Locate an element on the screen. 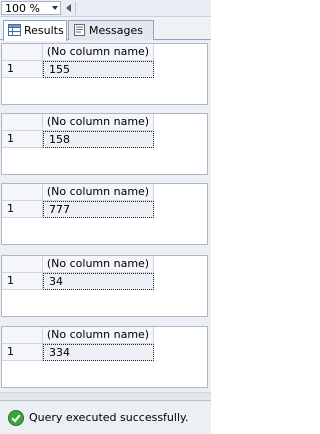  result-tabs: Results Messages is located at coordinates (105, 29).